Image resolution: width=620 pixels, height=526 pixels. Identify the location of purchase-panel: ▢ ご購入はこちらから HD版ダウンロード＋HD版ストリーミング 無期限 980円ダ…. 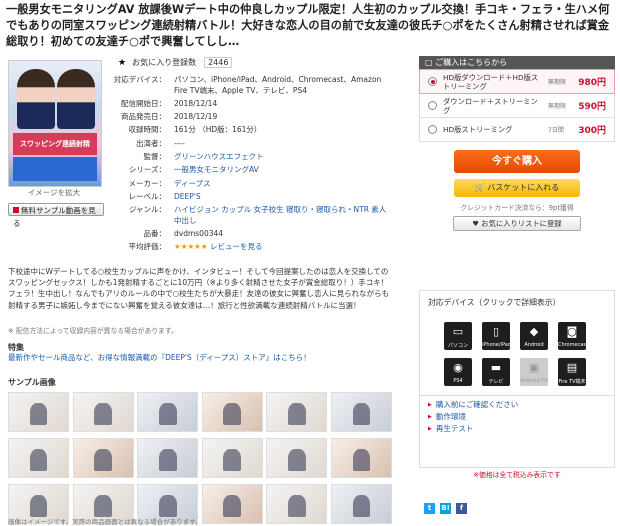
(517, 143).